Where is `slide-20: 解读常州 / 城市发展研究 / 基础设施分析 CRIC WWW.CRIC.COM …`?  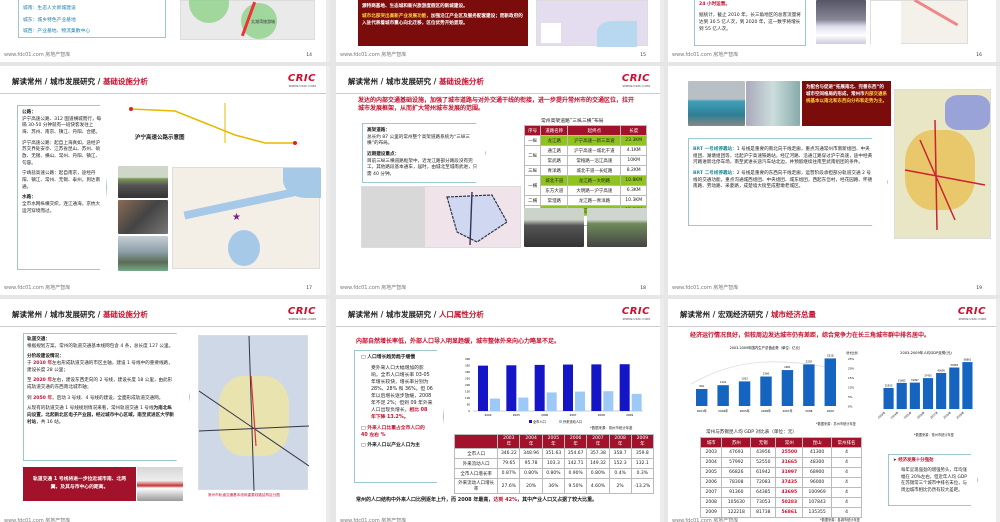
slide-20: 解读常州 / 城市发展研究 / 基础设施分析 CRIC WWW.CRIC.COM … is located at coordinates (165, 410).